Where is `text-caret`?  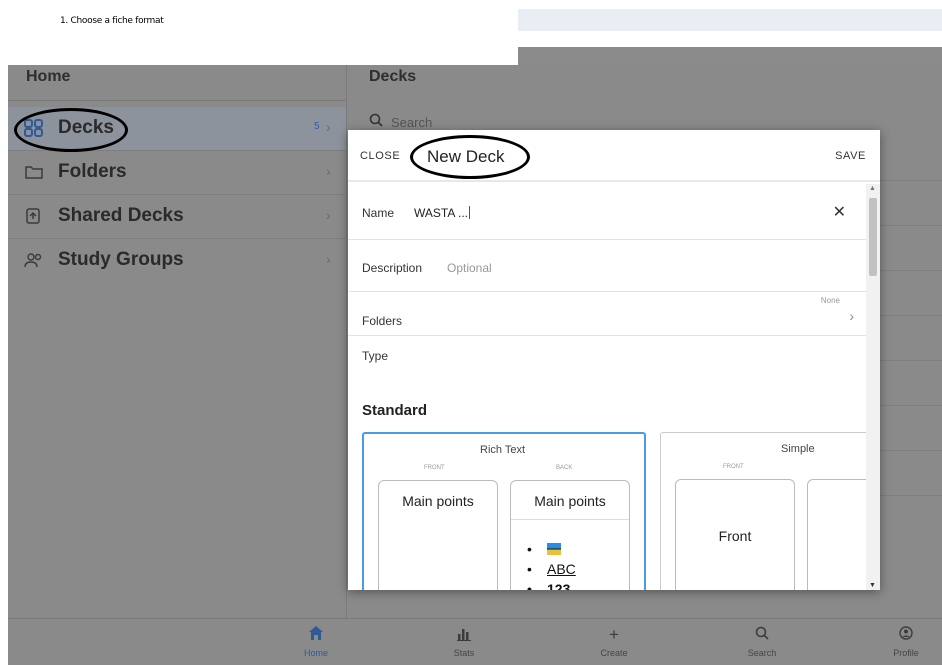 text-caret is located at coordinates (470, 212).